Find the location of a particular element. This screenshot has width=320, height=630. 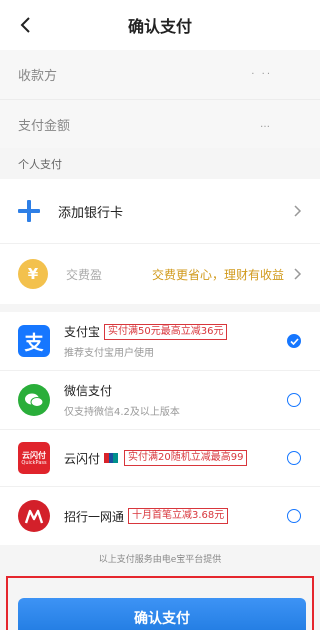

service-provider-note: 以上支付服务由电e宝平台提供 is located at coordinates (160, 560).